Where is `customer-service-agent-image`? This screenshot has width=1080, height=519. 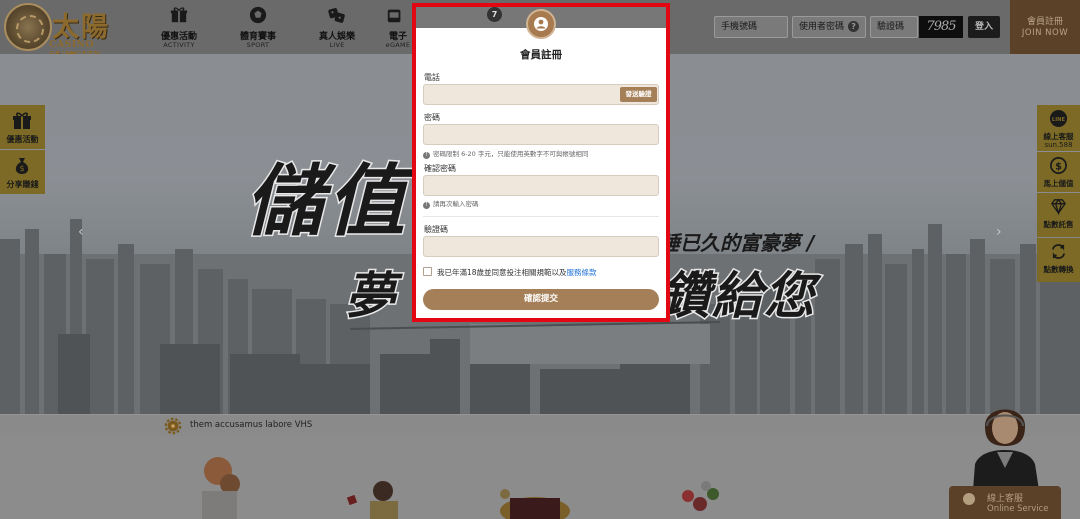 customer-service-agent-image is located at coordinates (1006, 449).